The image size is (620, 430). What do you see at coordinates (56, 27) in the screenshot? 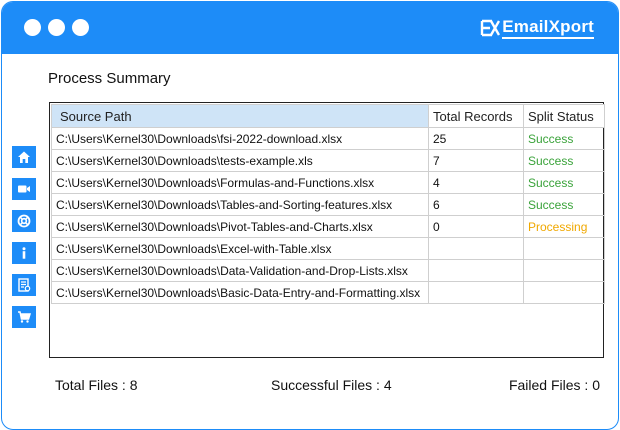
I see `window-dot-minimize` at bounding box center [56, 27].